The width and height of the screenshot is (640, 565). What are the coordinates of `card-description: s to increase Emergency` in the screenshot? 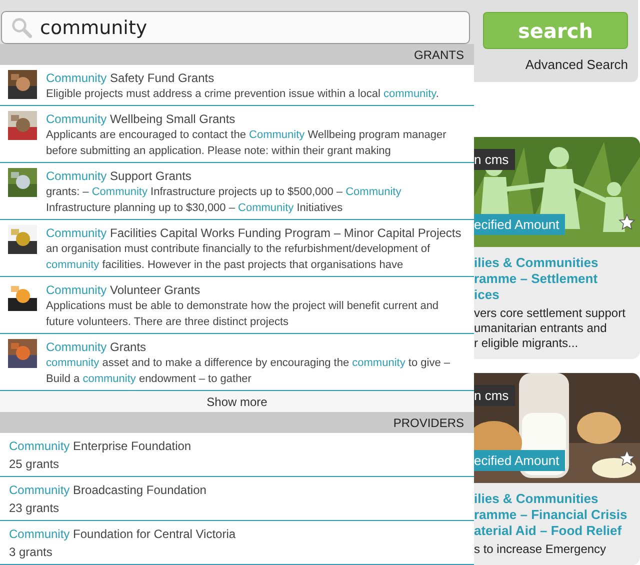 It's located at (541, 549).